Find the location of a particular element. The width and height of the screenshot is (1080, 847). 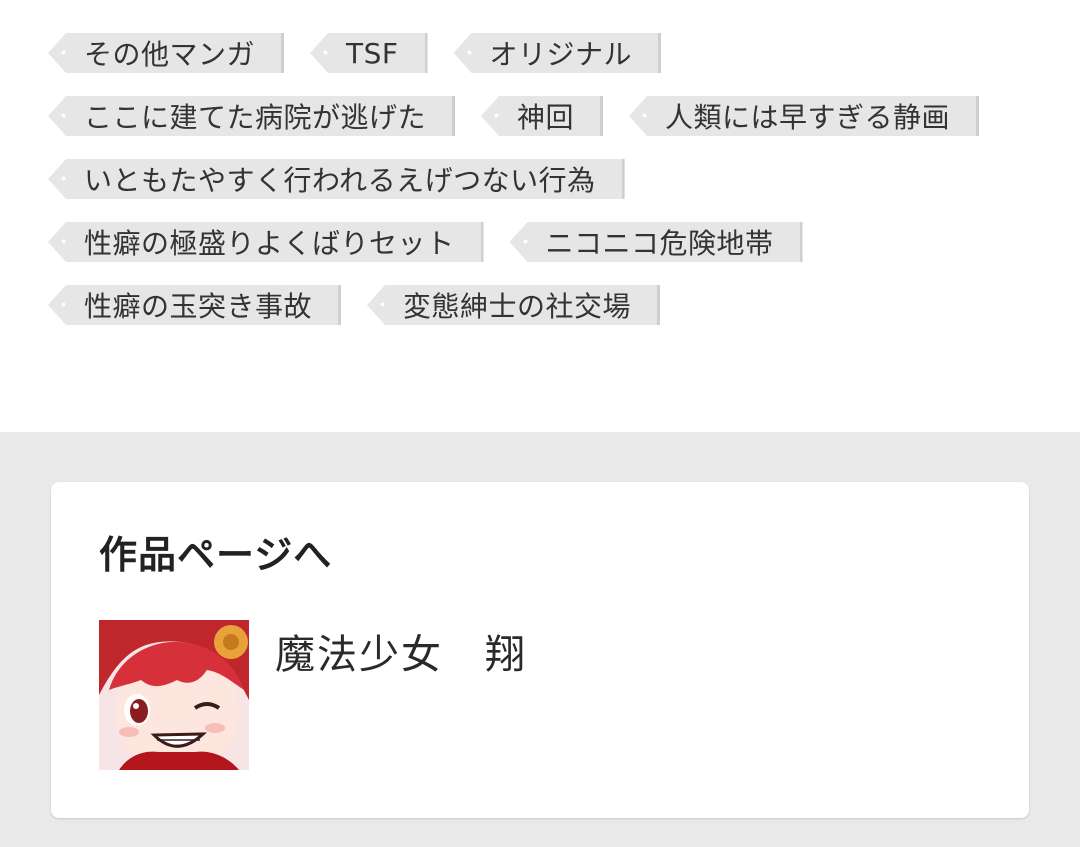

tag-item: 変態紳士の社交場 is located at coordinates (514, 305).